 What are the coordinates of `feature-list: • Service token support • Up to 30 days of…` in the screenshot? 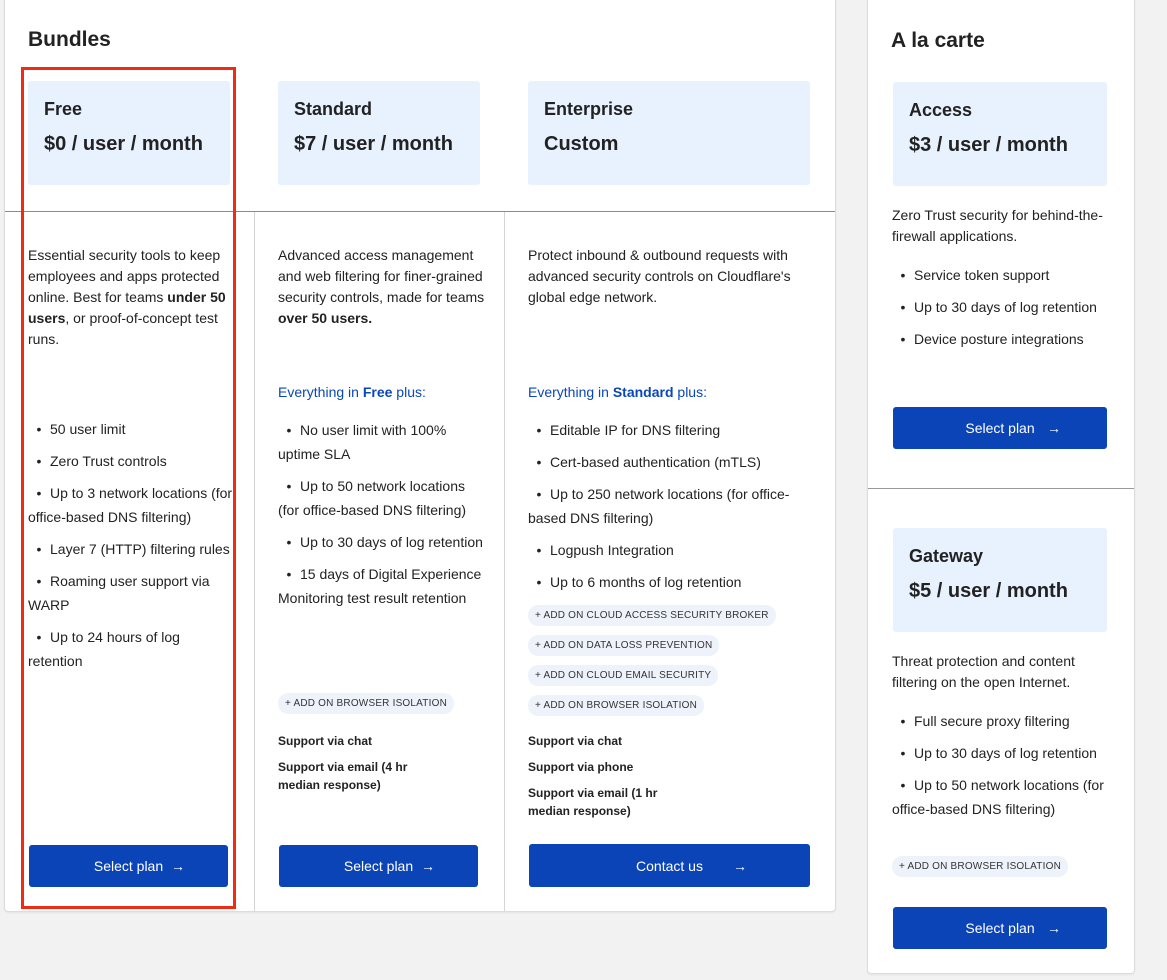 It's located at (999, 311).